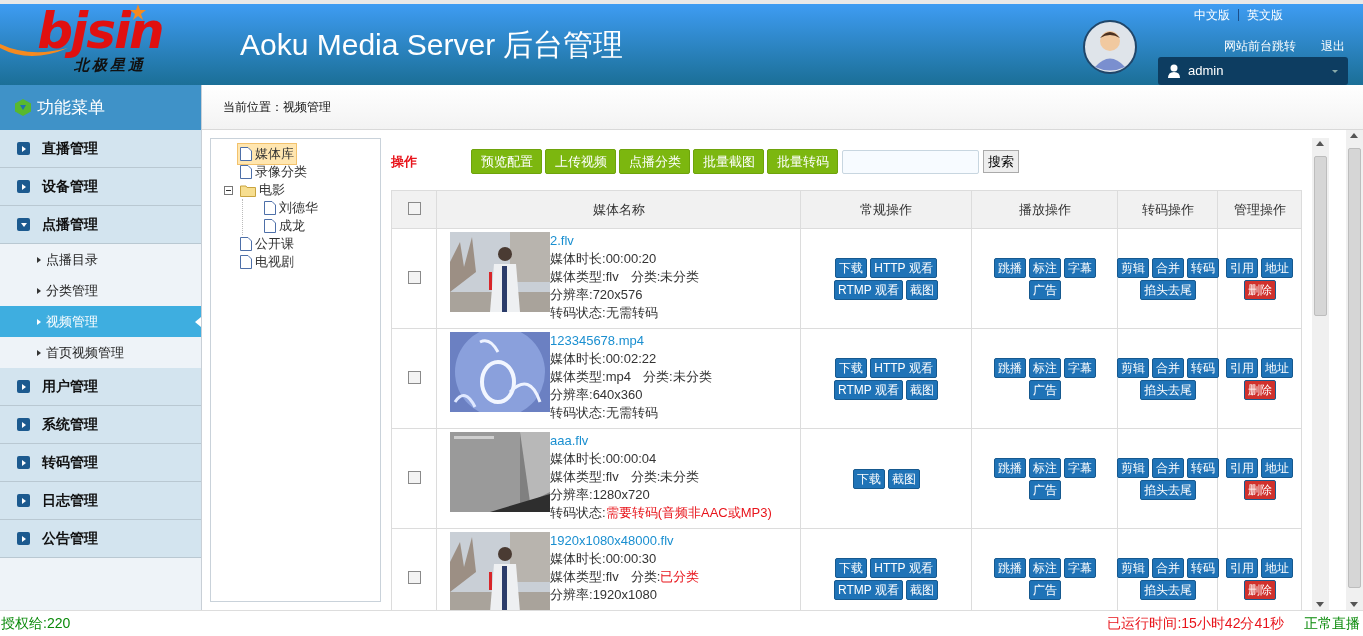 The image size is (1363, 636). What do you see at coordinates (661, 441) in the screenshot?
I see `media-link: aaa.flv` at bounding box center [661, 441].